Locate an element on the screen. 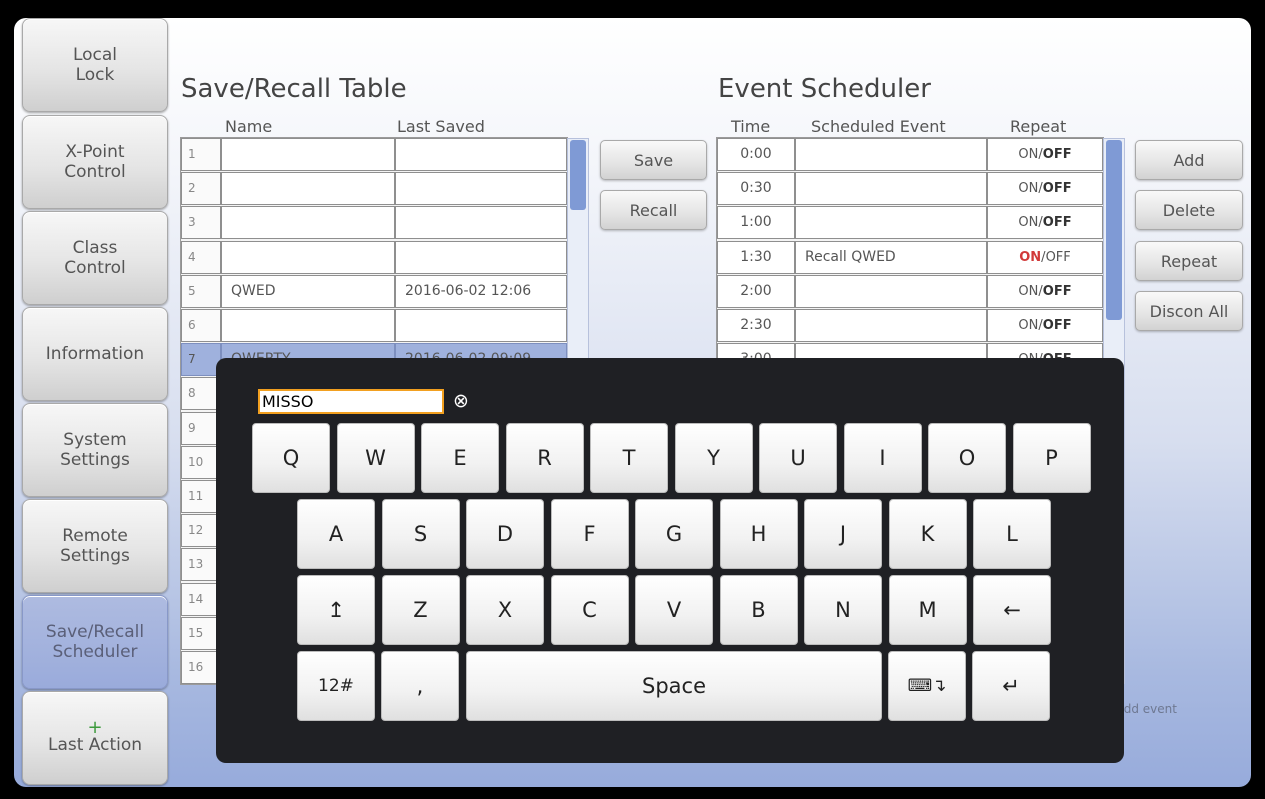  repeat-button: Repeat is located at coordinates (1189, 261).